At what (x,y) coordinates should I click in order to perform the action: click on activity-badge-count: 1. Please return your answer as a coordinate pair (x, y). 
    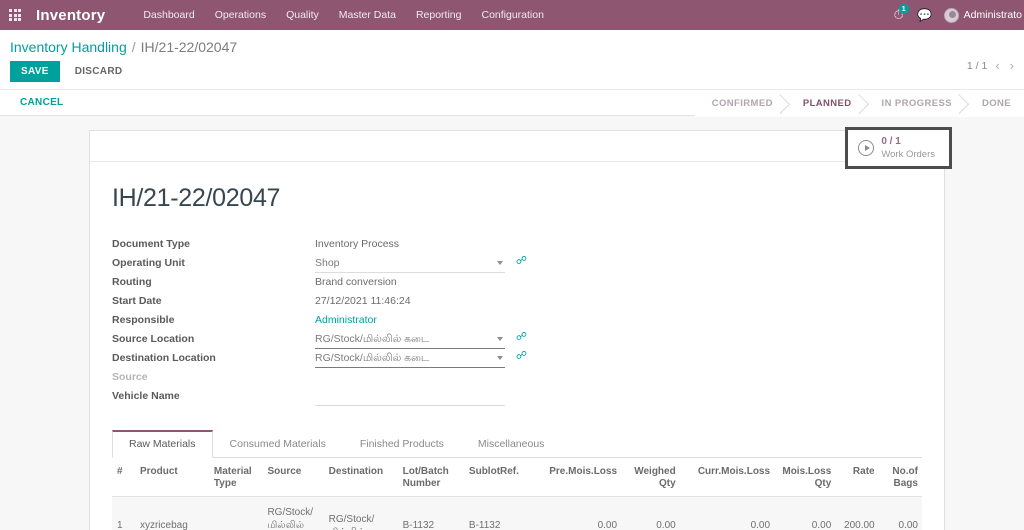
    Looking at the image, I should click on (903, 9).